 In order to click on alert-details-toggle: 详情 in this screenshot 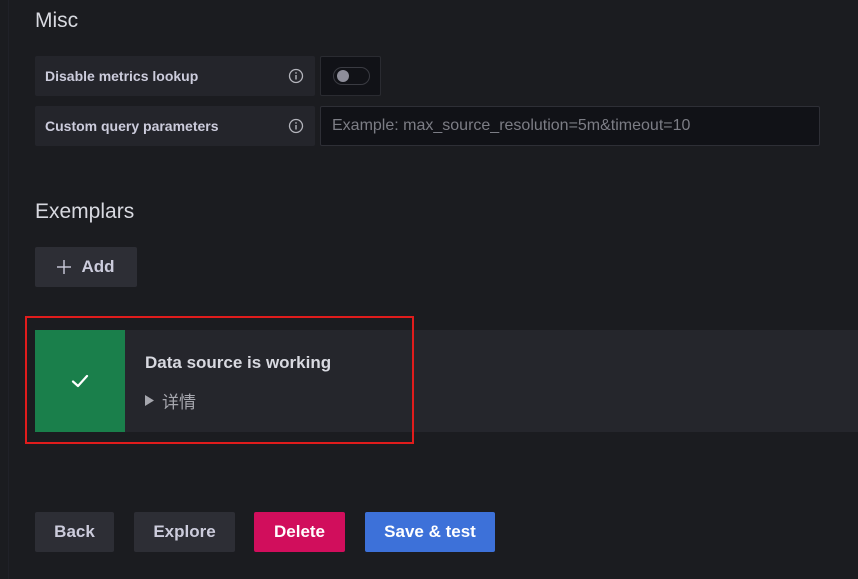, I will do `click(170, 400)`.